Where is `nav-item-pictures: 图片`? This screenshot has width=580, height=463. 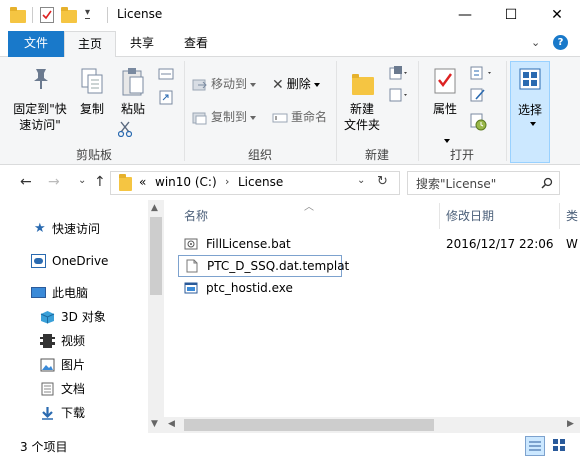 nav-item-pictures: 图片 is located at coordinates (74, 365).